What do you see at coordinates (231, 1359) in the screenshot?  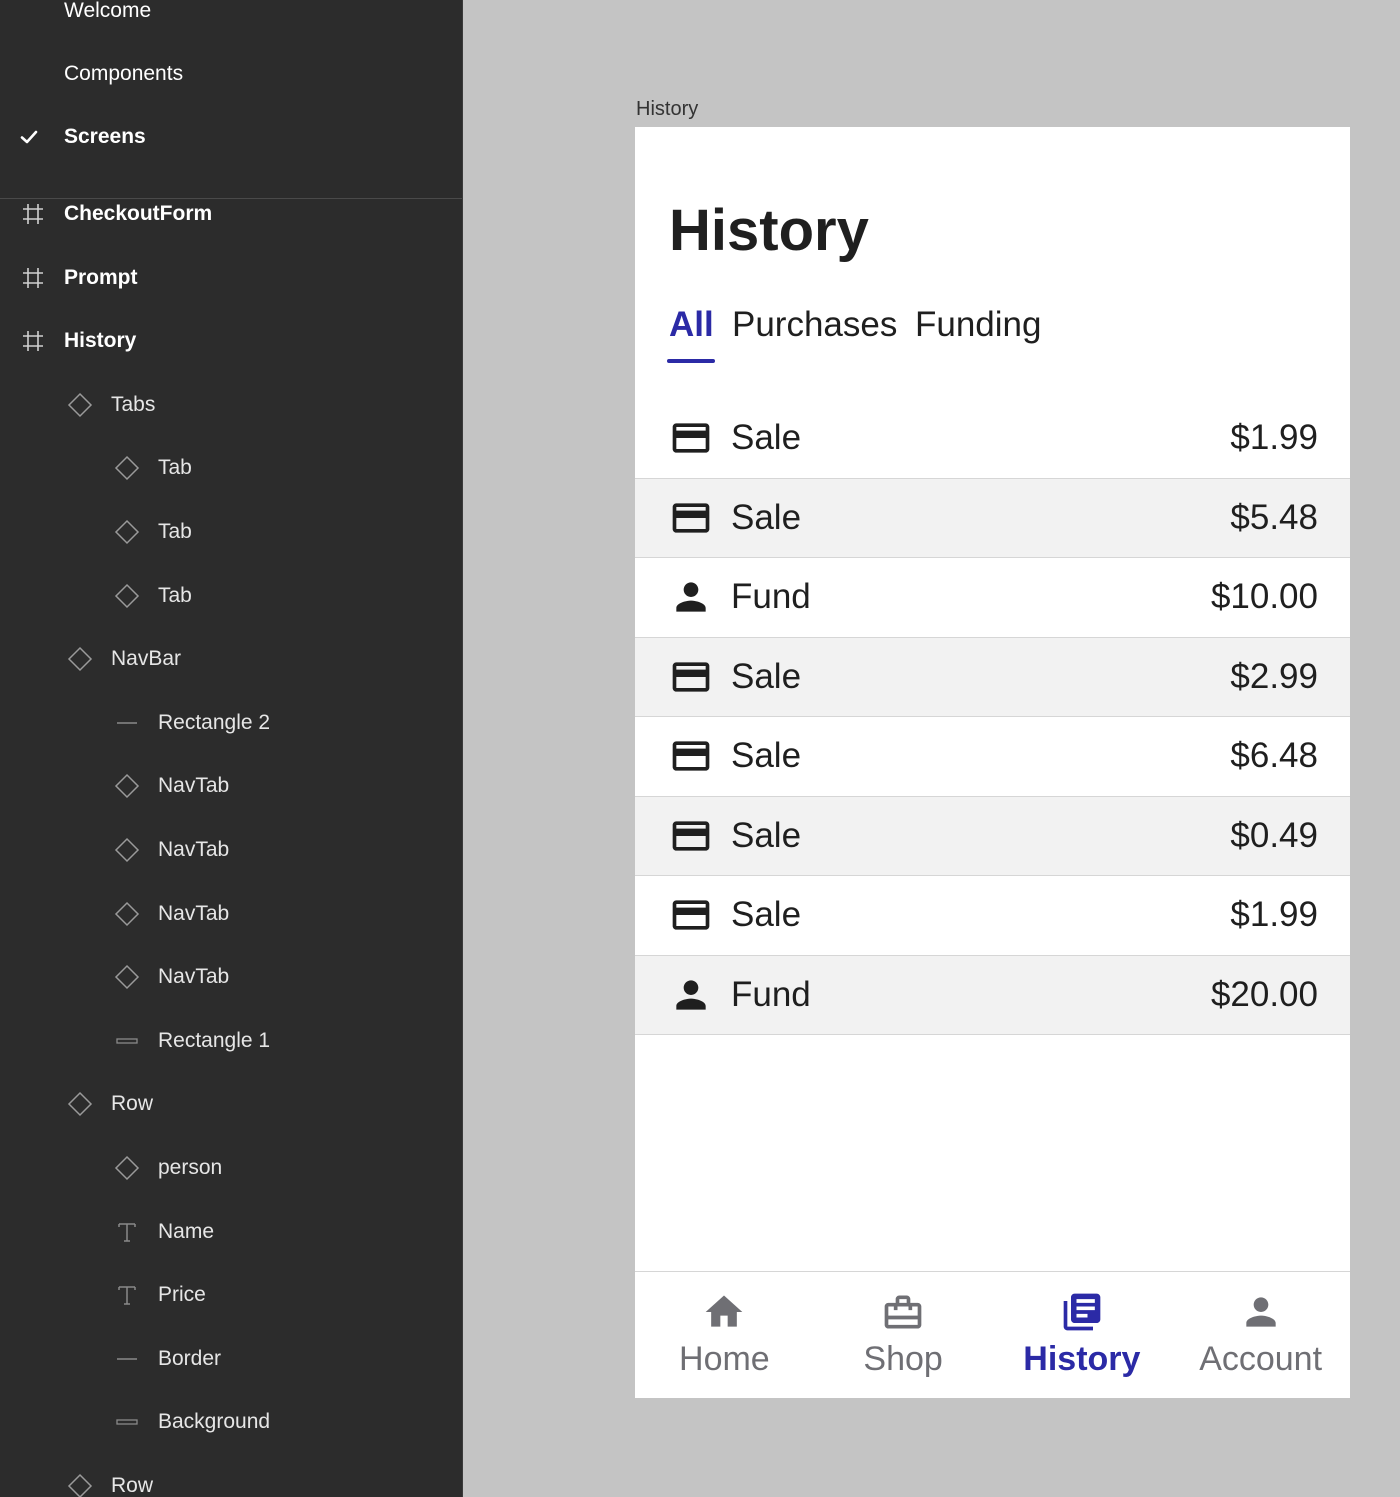 I see `layer-border: Border` at bounding box center [231, 1359].